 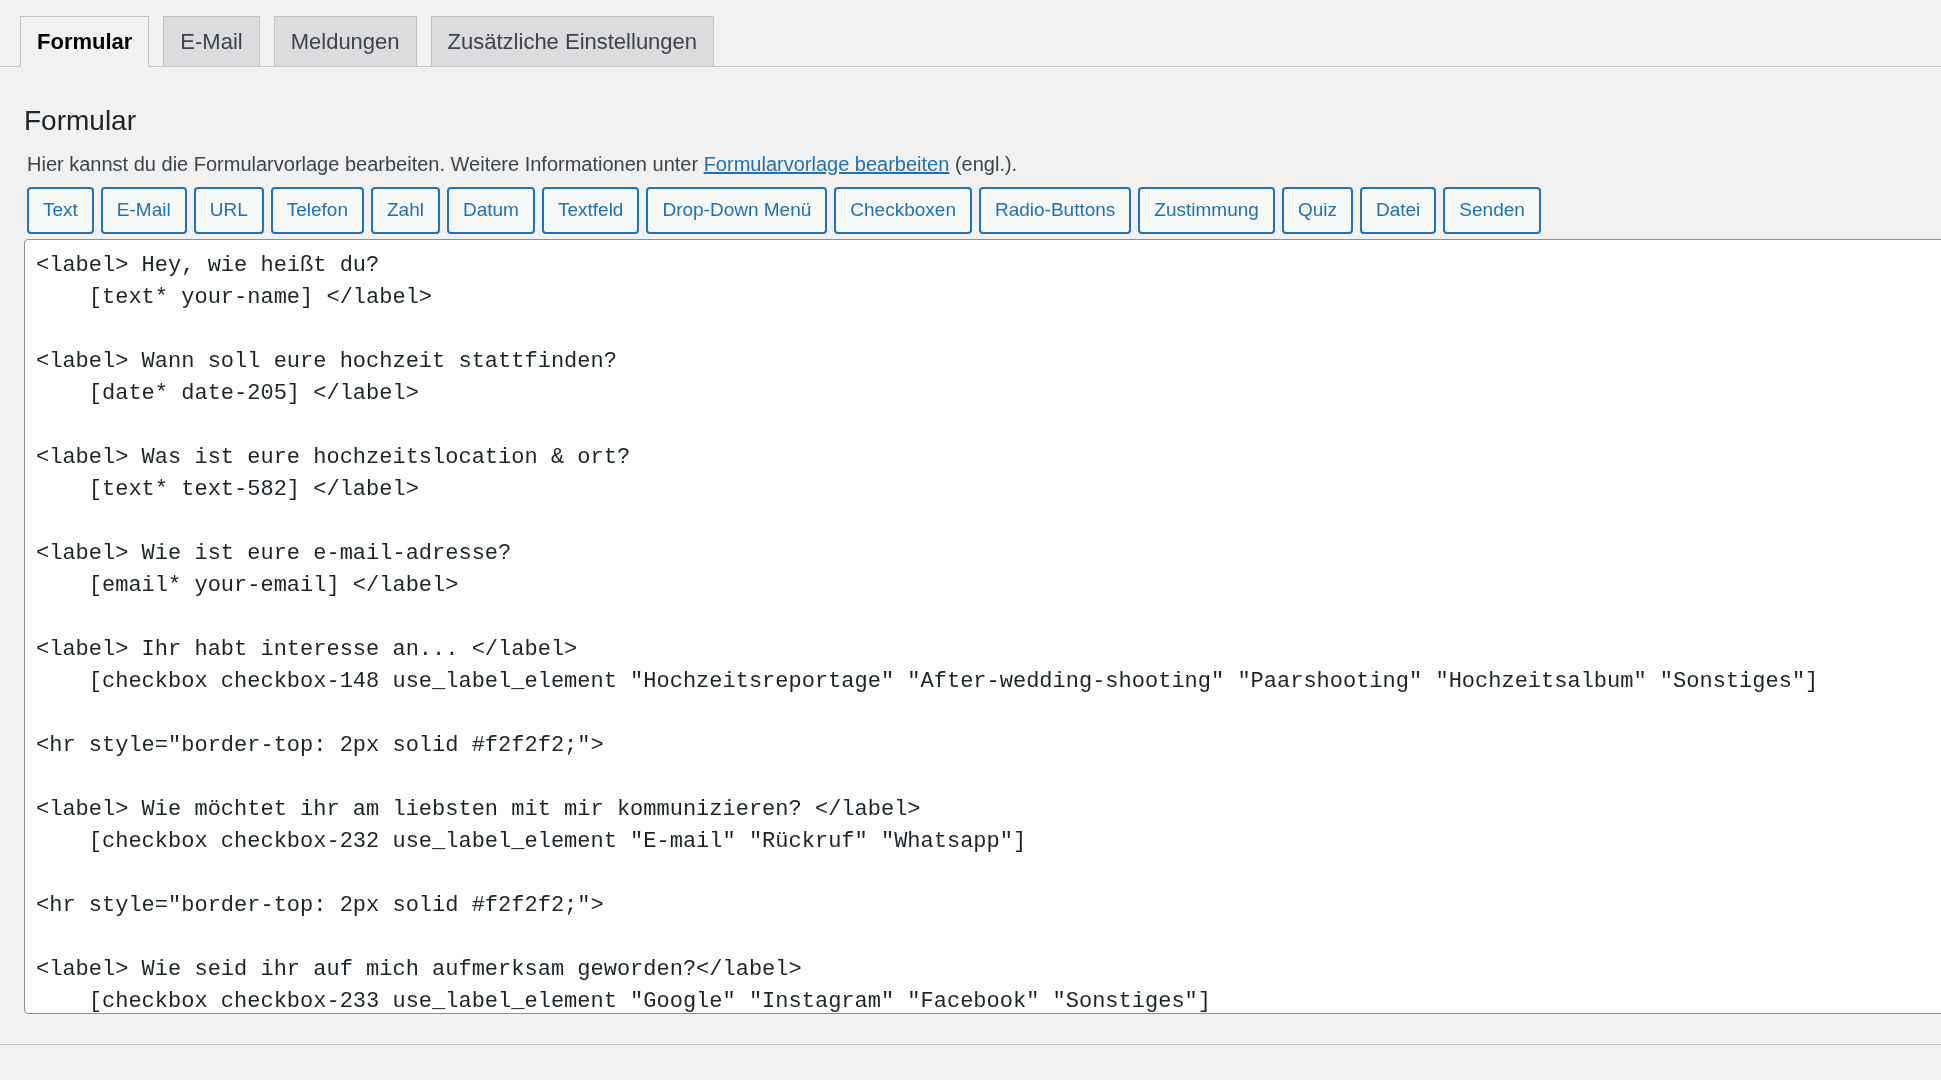 I want to click on tag-button: Zustimmung, so click(x=1206, y=210).